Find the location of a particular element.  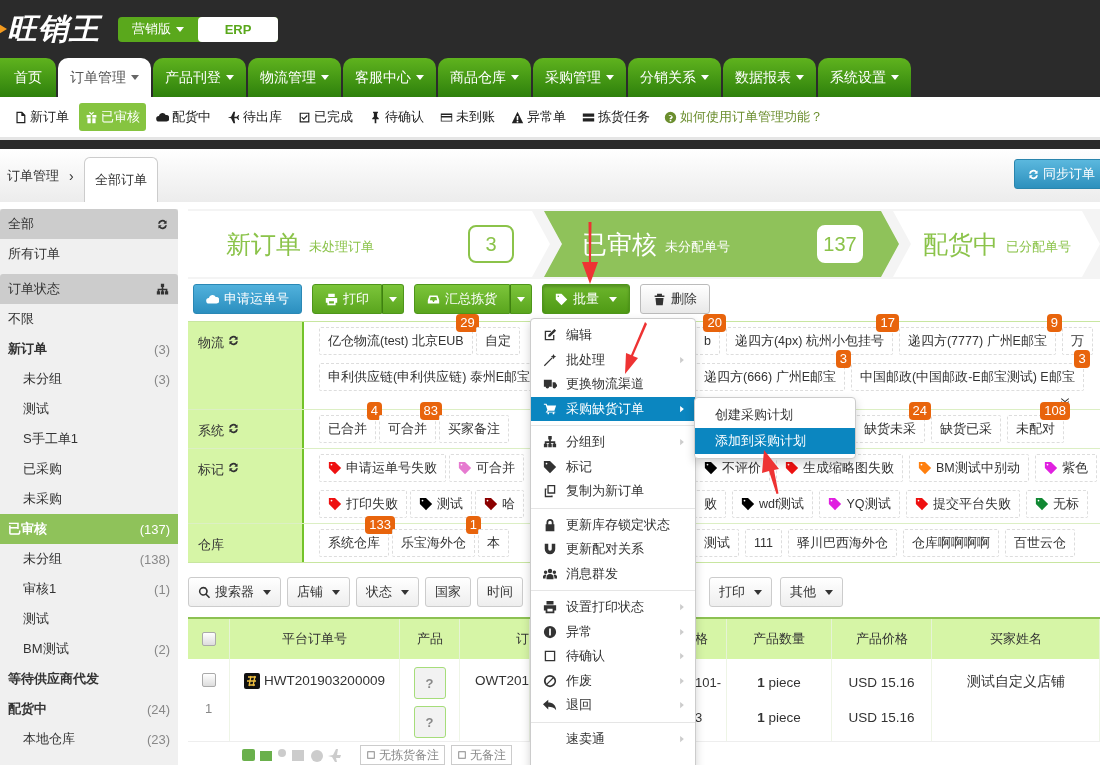

menu-item: 异常 is located at coordinates (613, 631).